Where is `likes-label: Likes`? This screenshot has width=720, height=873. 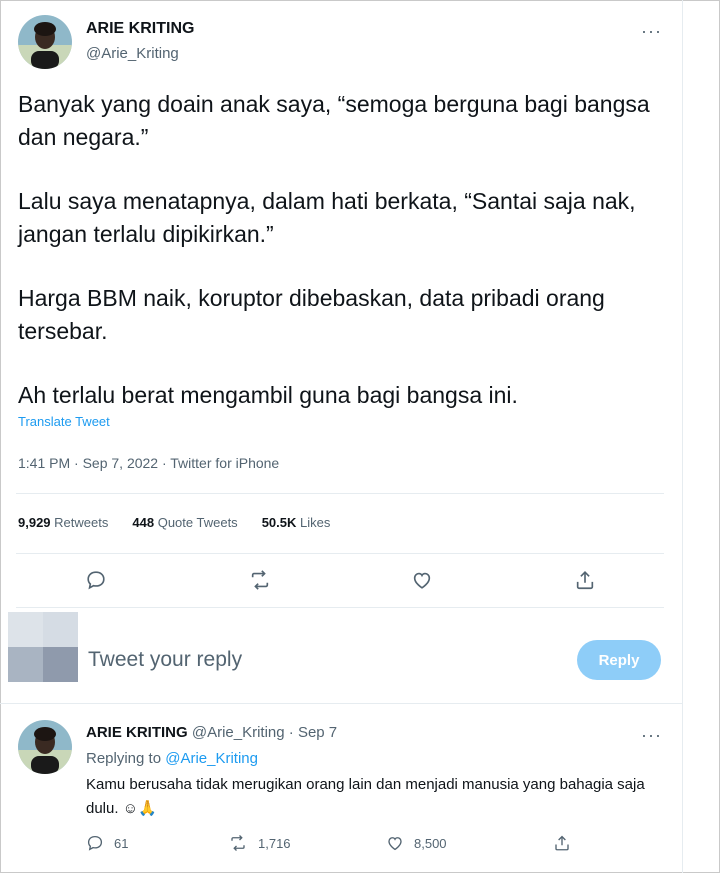 likes-label: Likes is located at coordinates (315, 522).